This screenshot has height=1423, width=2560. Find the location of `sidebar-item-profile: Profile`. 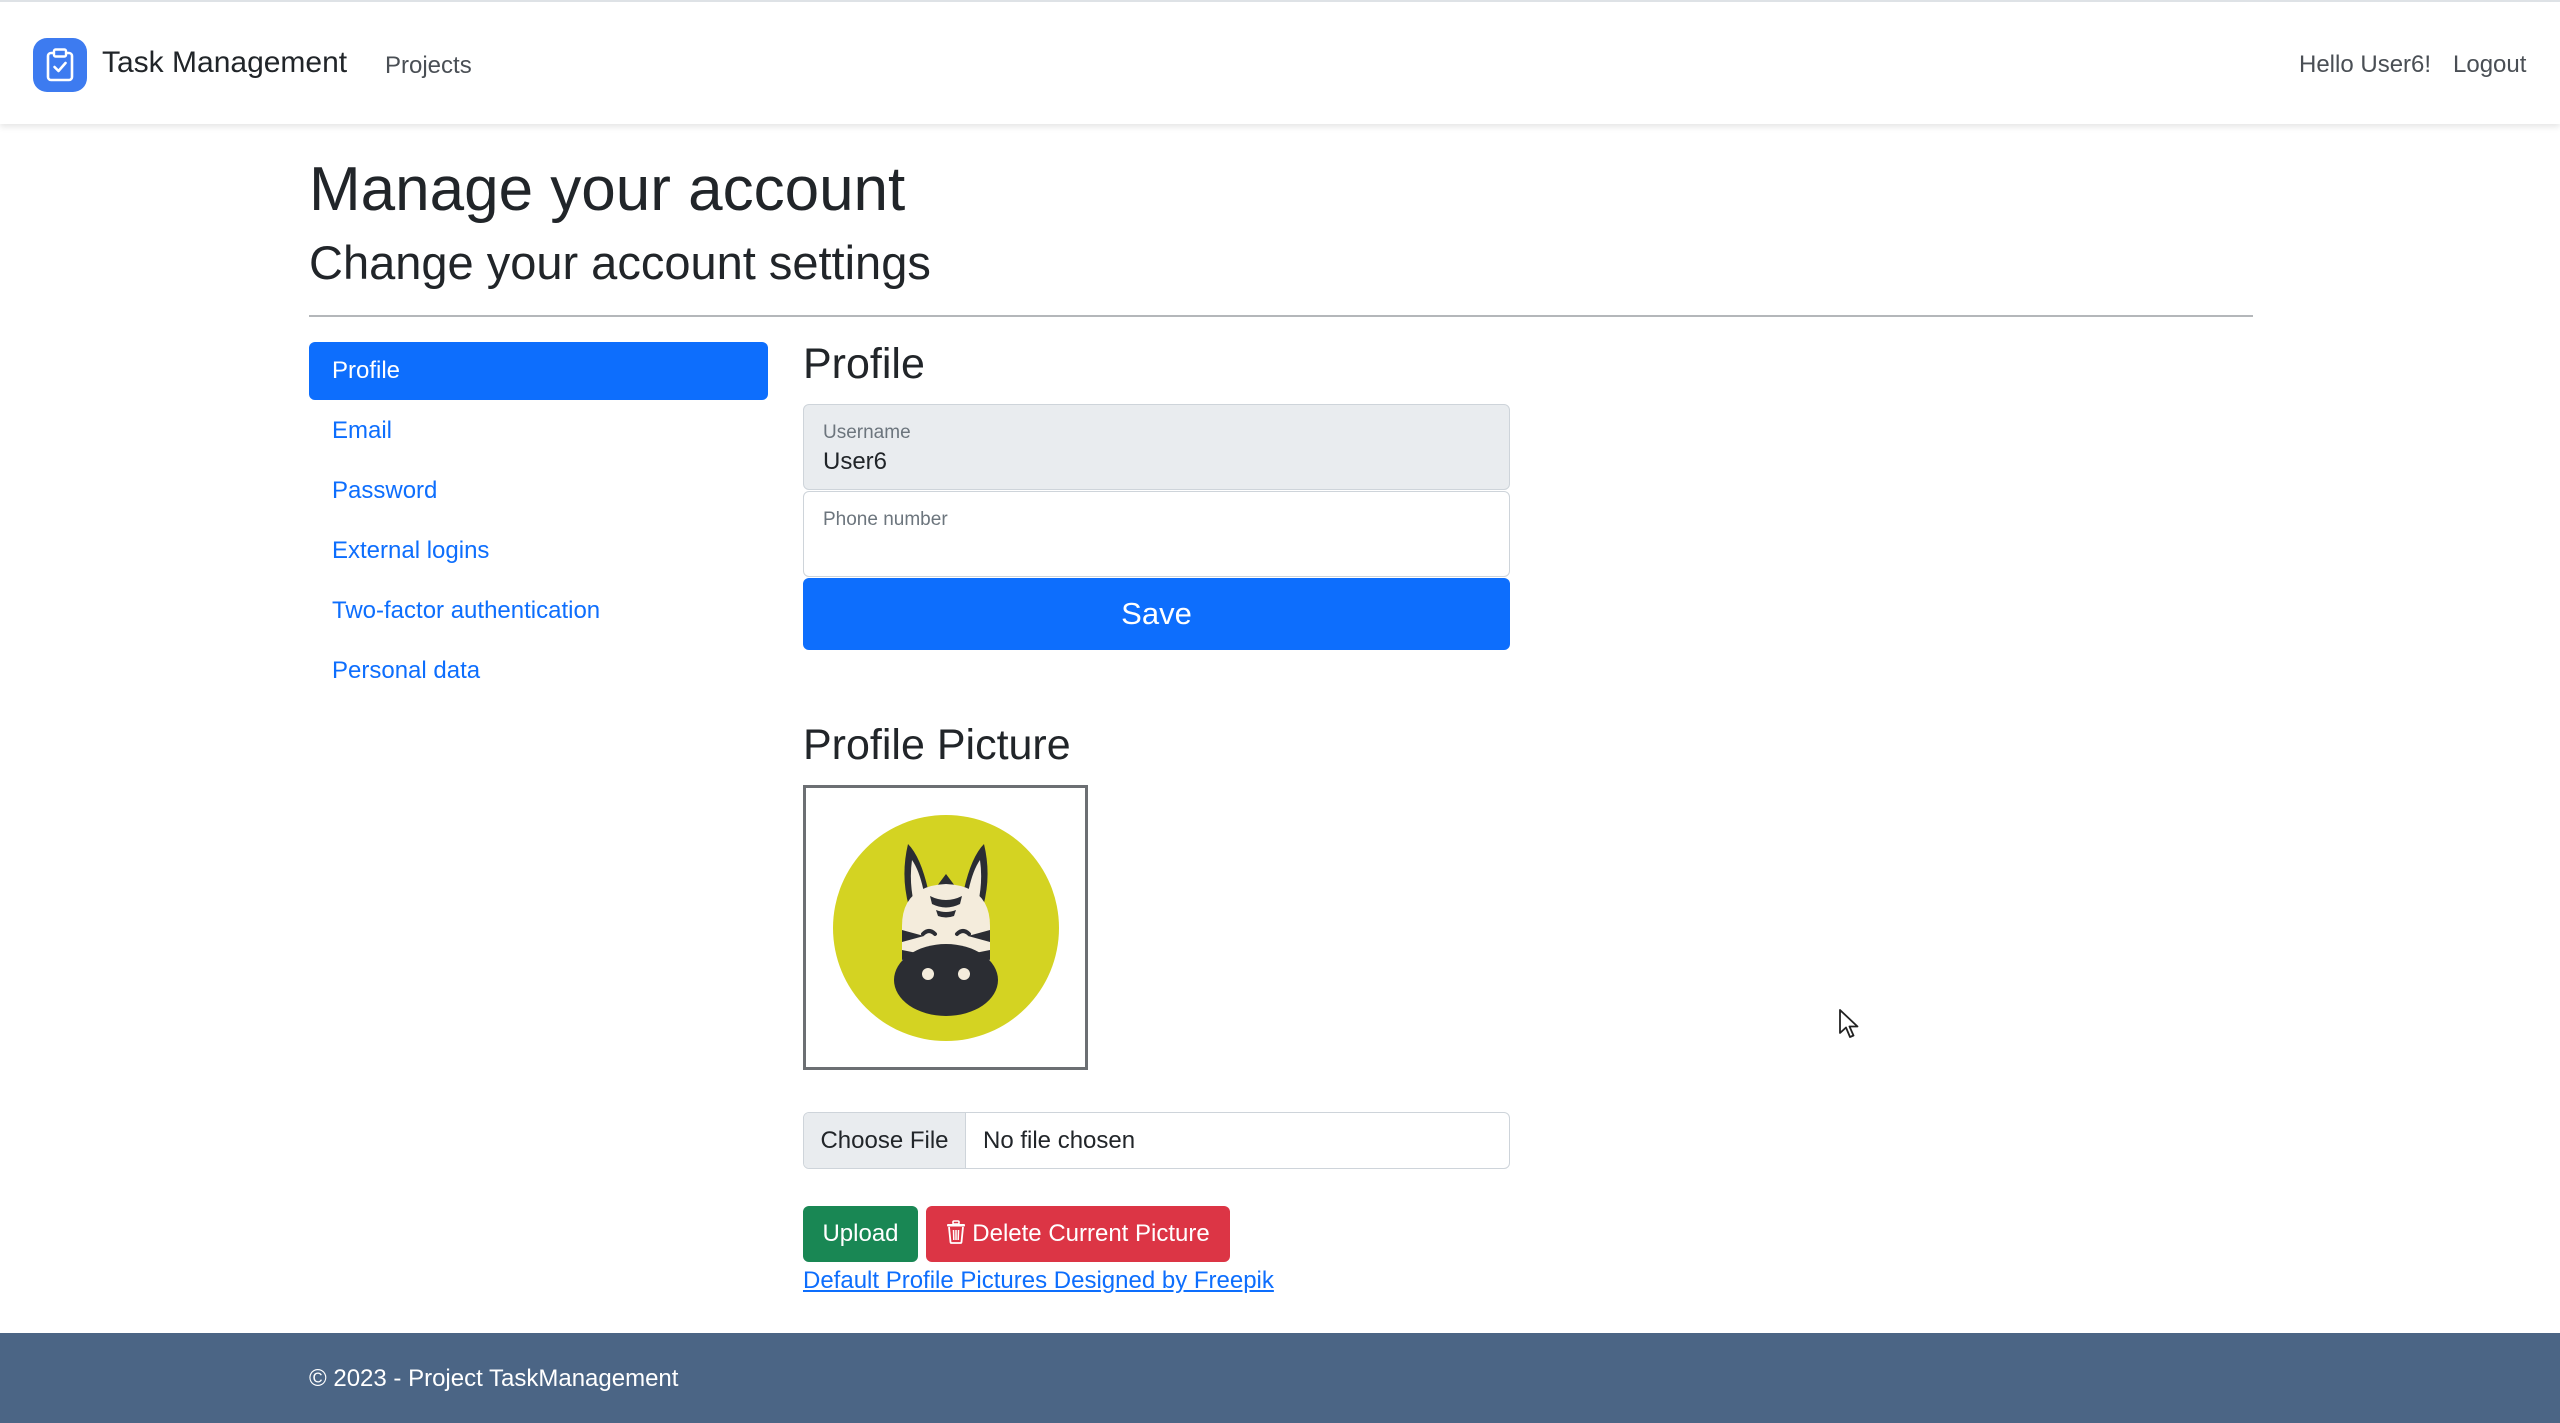

sidebar-item-profile: Profile is located at coordinates (538, 371).